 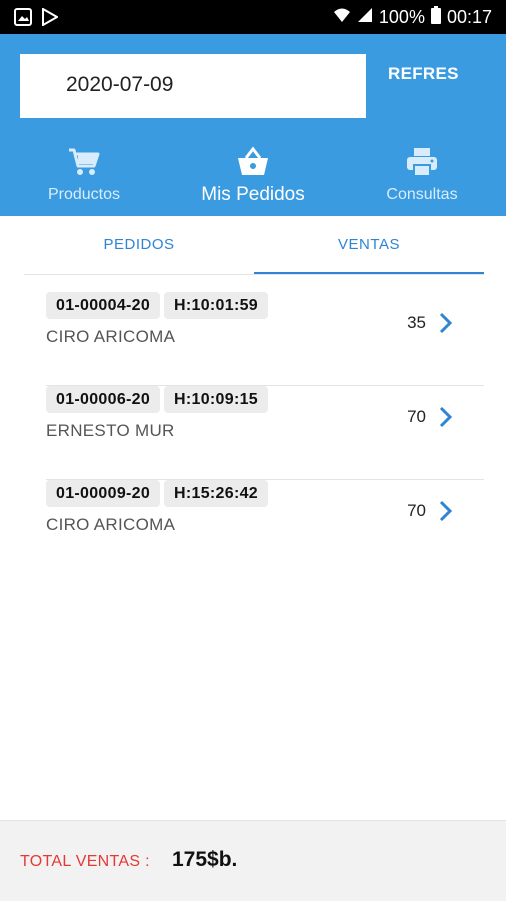 I want to click on total-label: TOTAL VENTAS :, so click(x=85, y=861).